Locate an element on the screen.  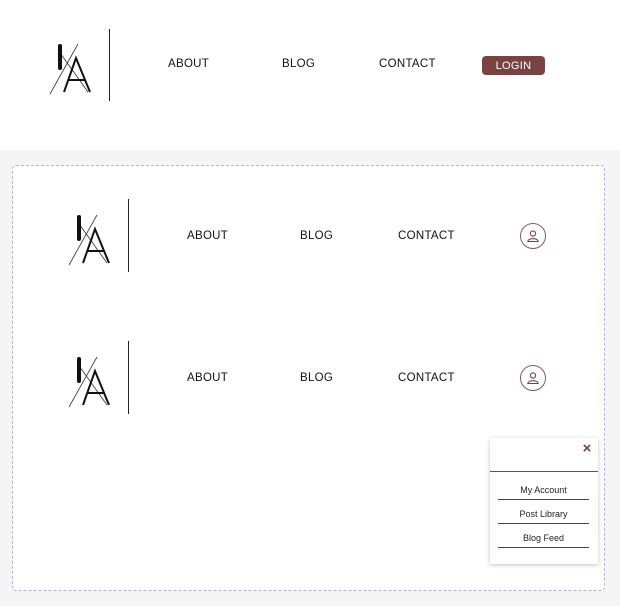
close-icon: × is located at coordinates (587, 448).